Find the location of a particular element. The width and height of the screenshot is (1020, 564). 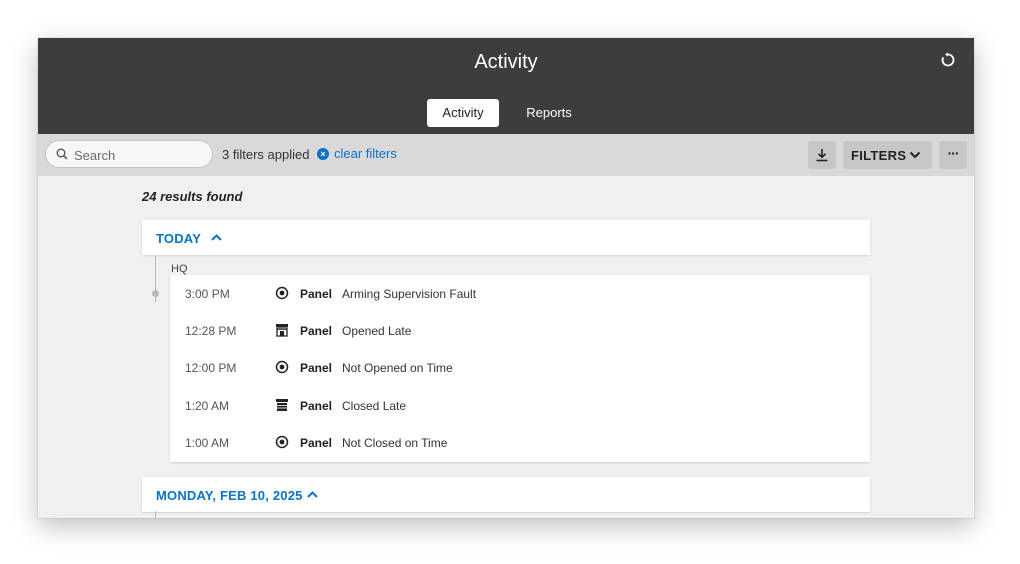

refresh-icon is located at coordinates (948, 60).